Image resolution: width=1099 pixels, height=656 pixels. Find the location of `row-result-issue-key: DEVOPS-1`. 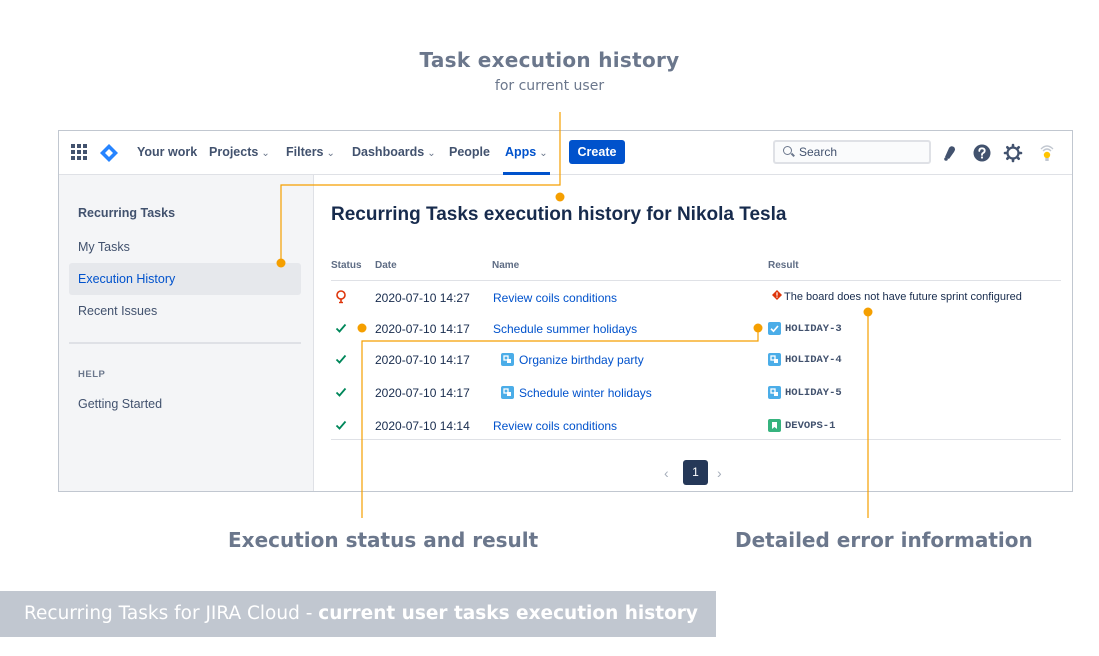

row-result-issue-key: DEVOPS-1 is located at coordinates (810, 426).